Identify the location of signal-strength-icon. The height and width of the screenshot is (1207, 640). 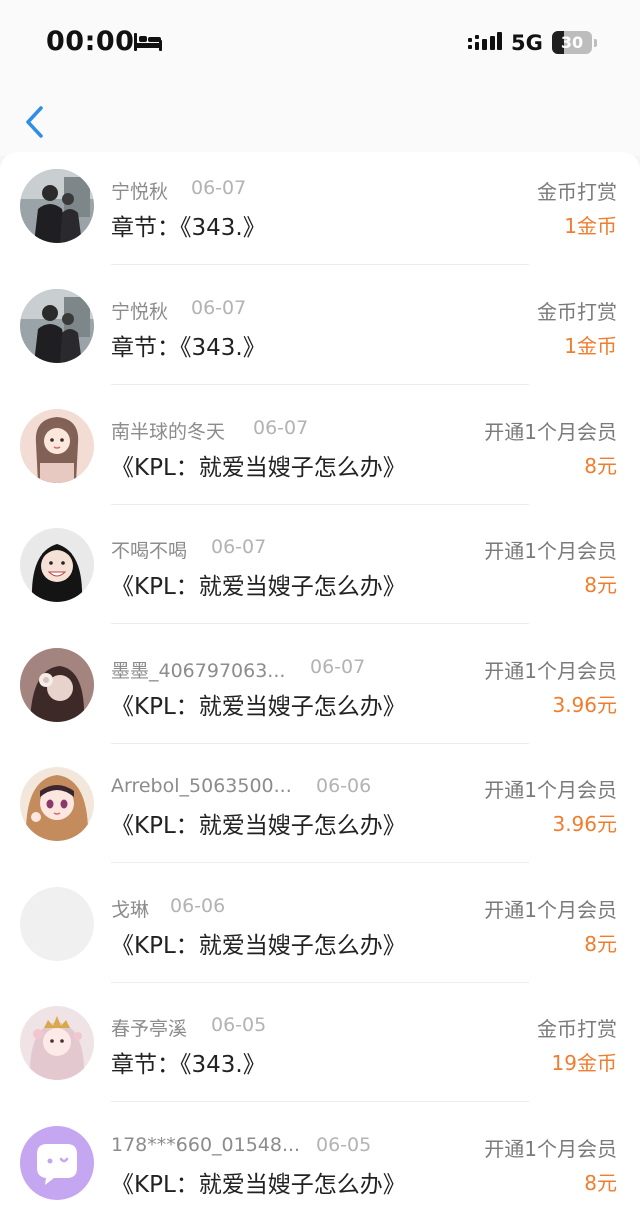
(485, 41).